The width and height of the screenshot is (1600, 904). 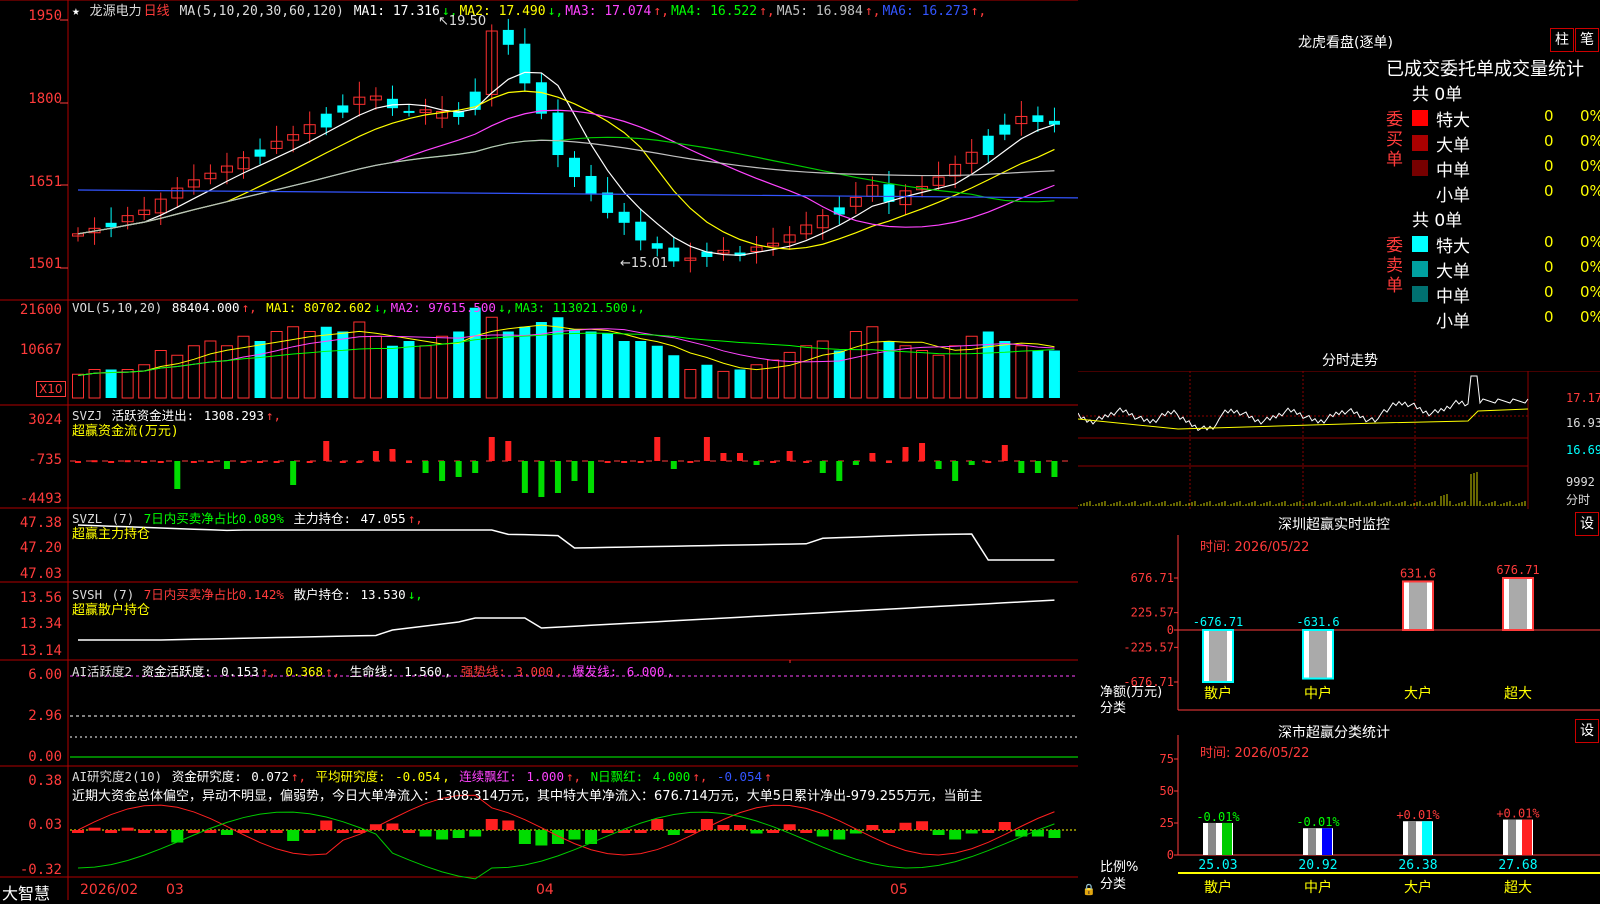 I want to click on period-label: 日线, so click(x=157, y=11).